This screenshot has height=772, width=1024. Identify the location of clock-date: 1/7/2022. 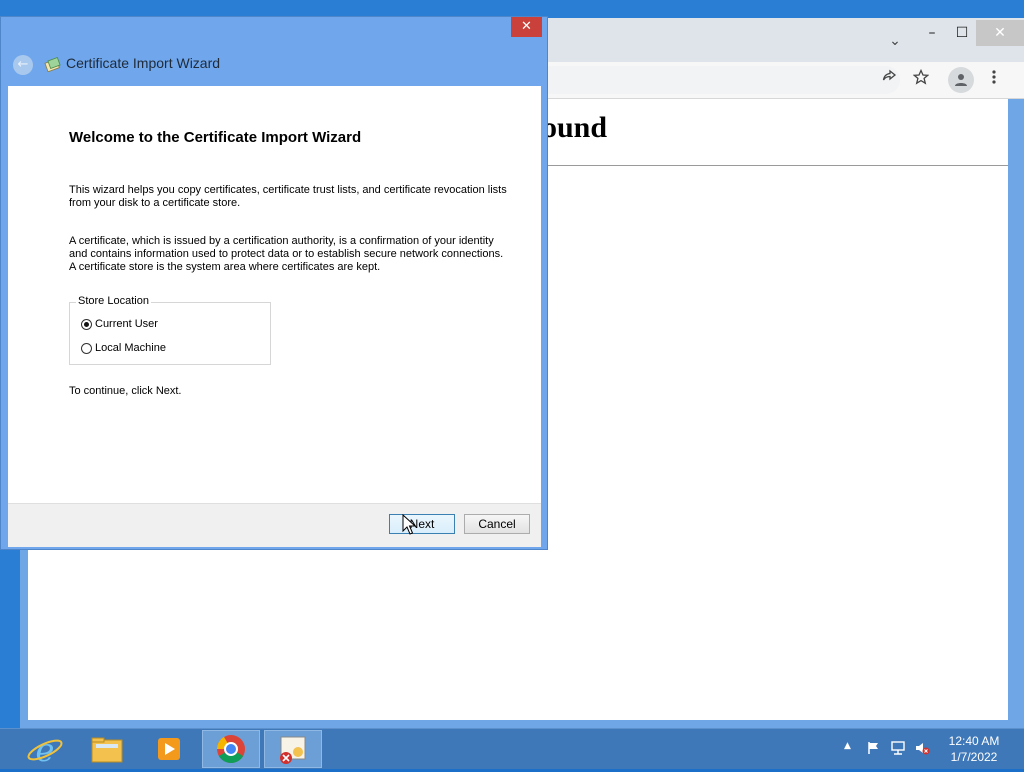
(974, 757).